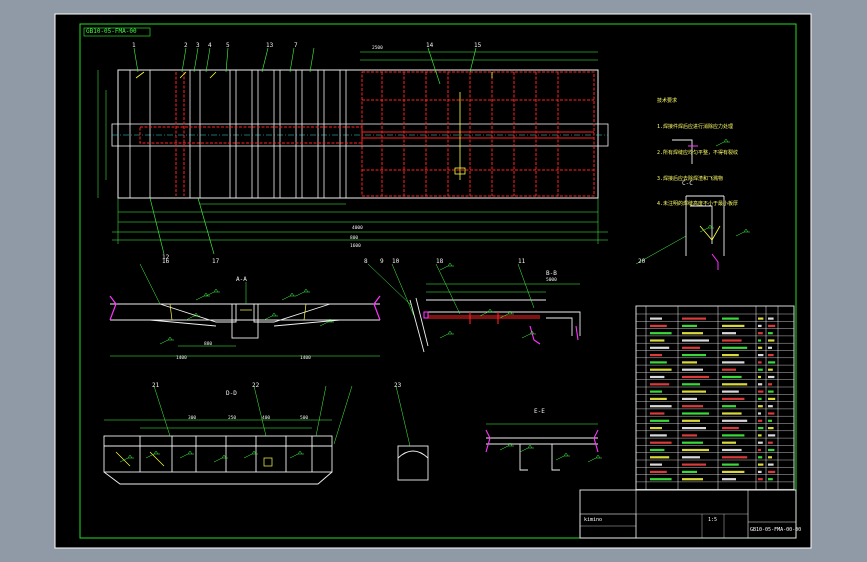  I want to click on balloon-11: 11, so click(522, 261).